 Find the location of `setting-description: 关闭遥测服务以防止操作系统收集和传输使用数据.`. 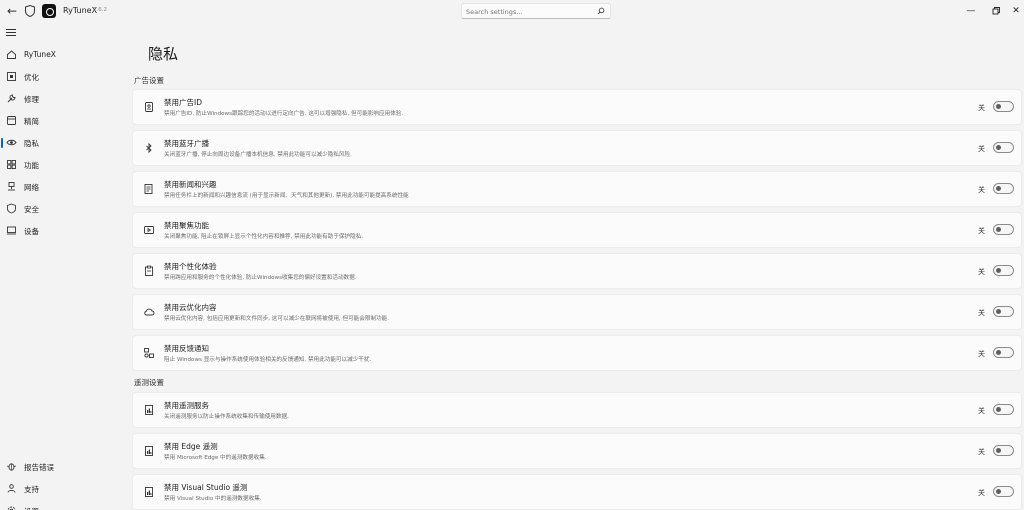

setting-description: 关闭遥测服务以防止操作系统收集和传输使用数据. is located at coordinates (226, 417).